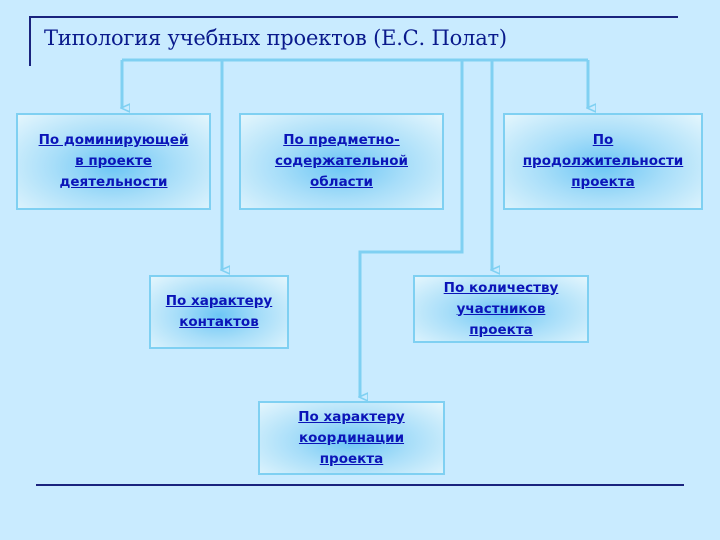  I want to click on node-label: По доминирующей в проекте деятельности, so click(114, 161).